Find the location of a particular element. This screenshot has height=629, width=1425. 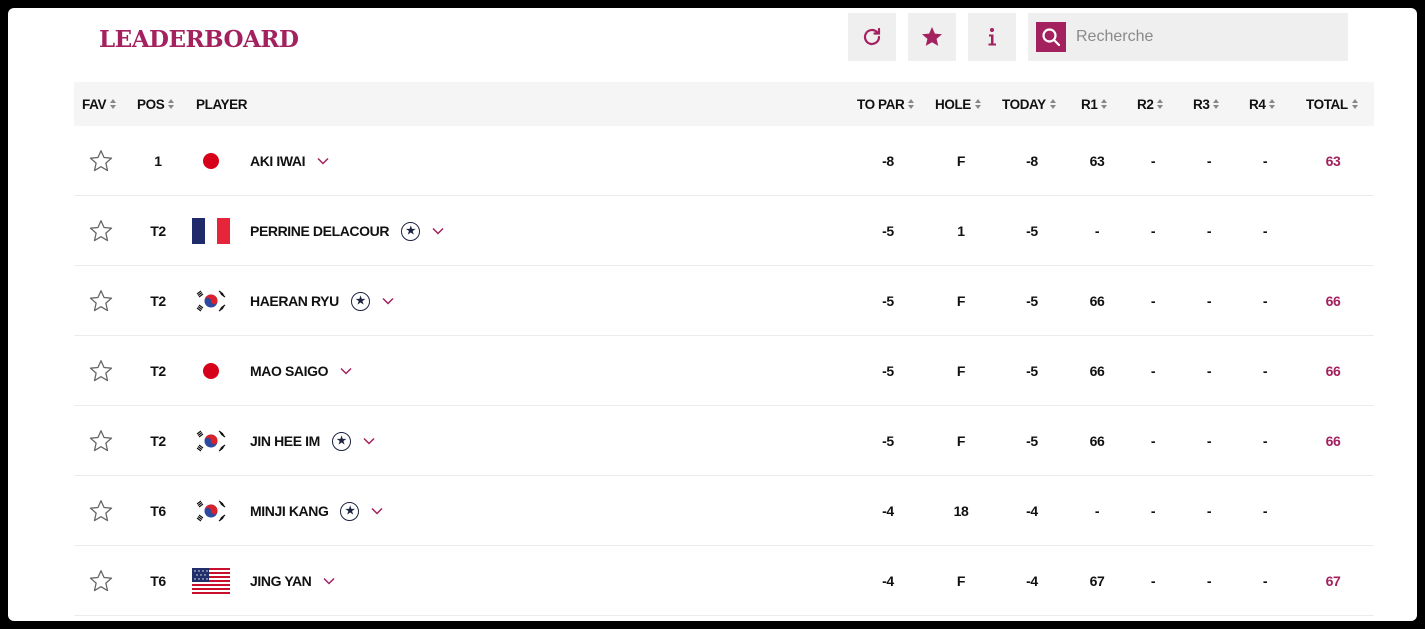

player-name: AKI IWAI is located at coordinates (278, 161).